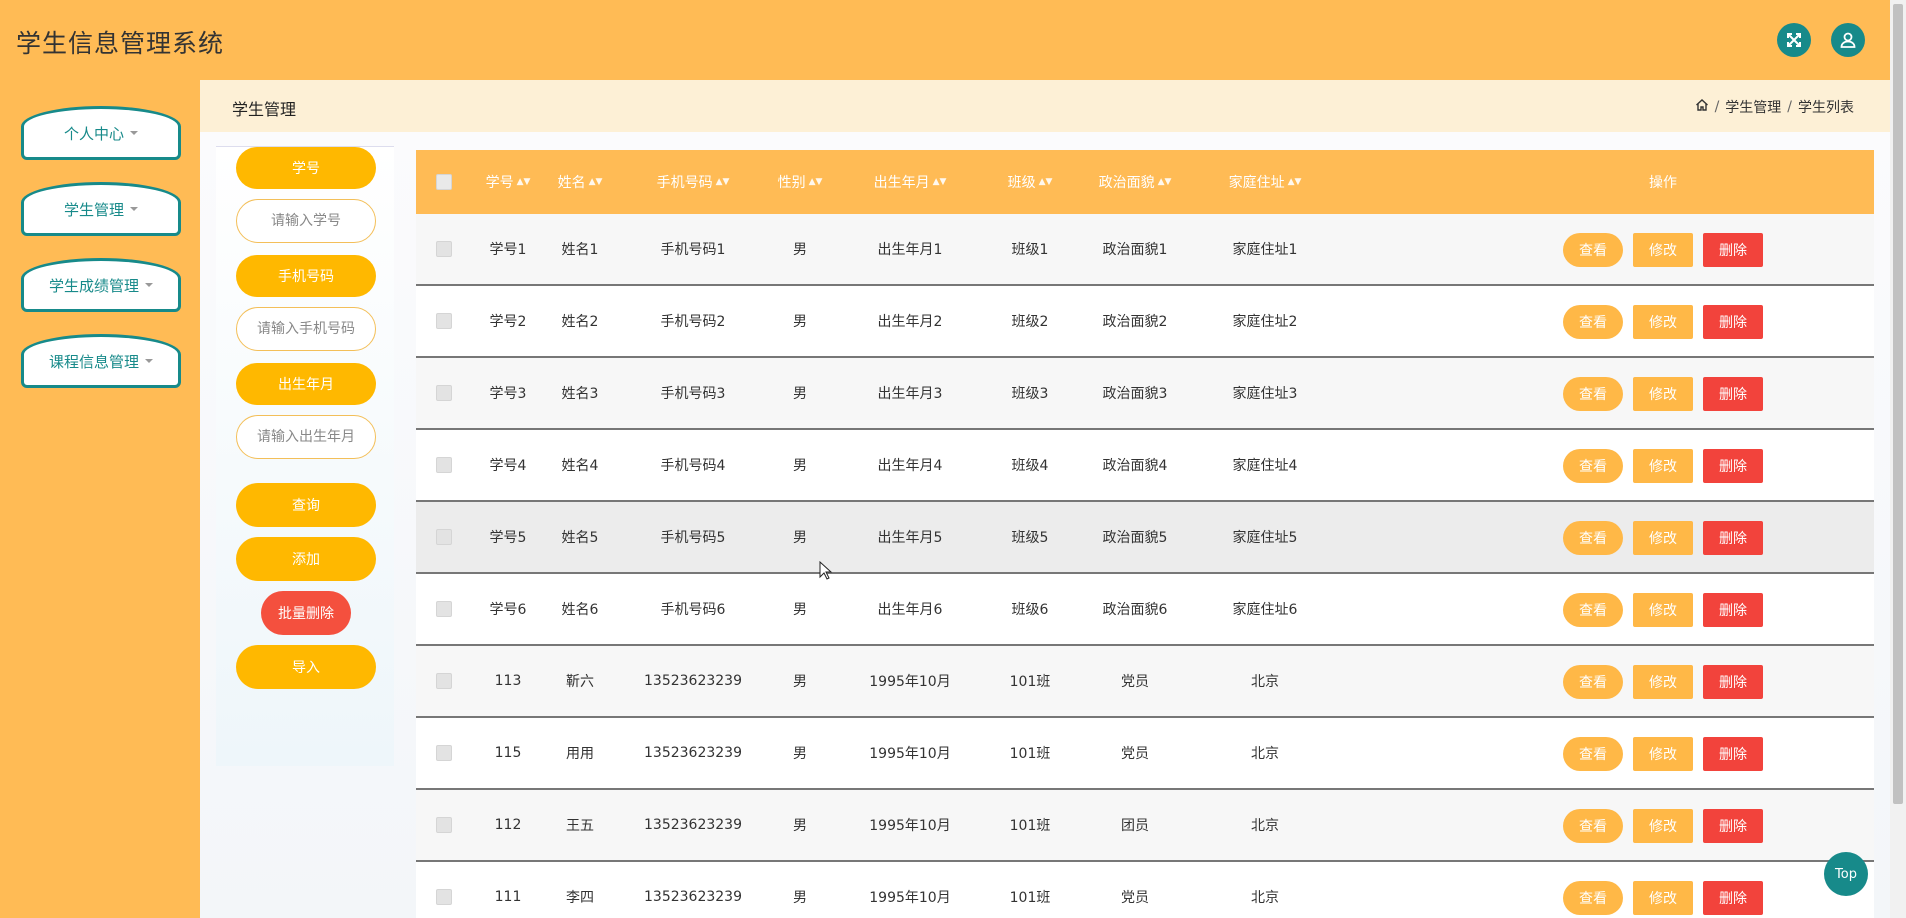  Describe the element at coordinates (93, 361) in the screenshot. I see `sidebar-item-label: 课程信息管理` at that location.